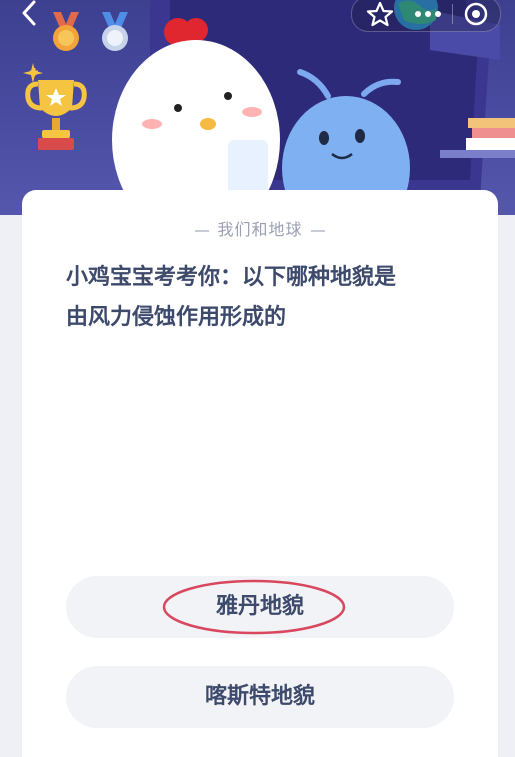 This screenshot has width=515, height=757. What do you see at coordinates (452, 14) in the screenshot?
I see `capsule-separator` at bounding box center [452, 14].